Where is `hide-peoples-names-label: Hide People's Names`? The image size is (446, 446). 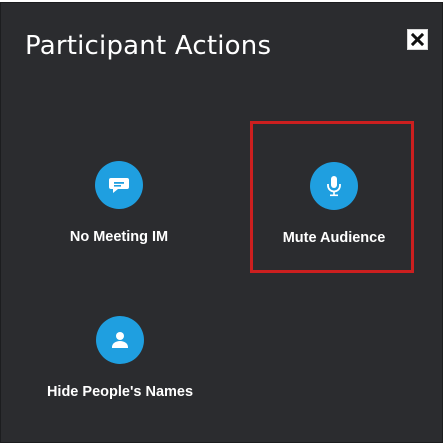
hide-peoples-names-label: Hide People's Names is located at coordinates (120, 392).